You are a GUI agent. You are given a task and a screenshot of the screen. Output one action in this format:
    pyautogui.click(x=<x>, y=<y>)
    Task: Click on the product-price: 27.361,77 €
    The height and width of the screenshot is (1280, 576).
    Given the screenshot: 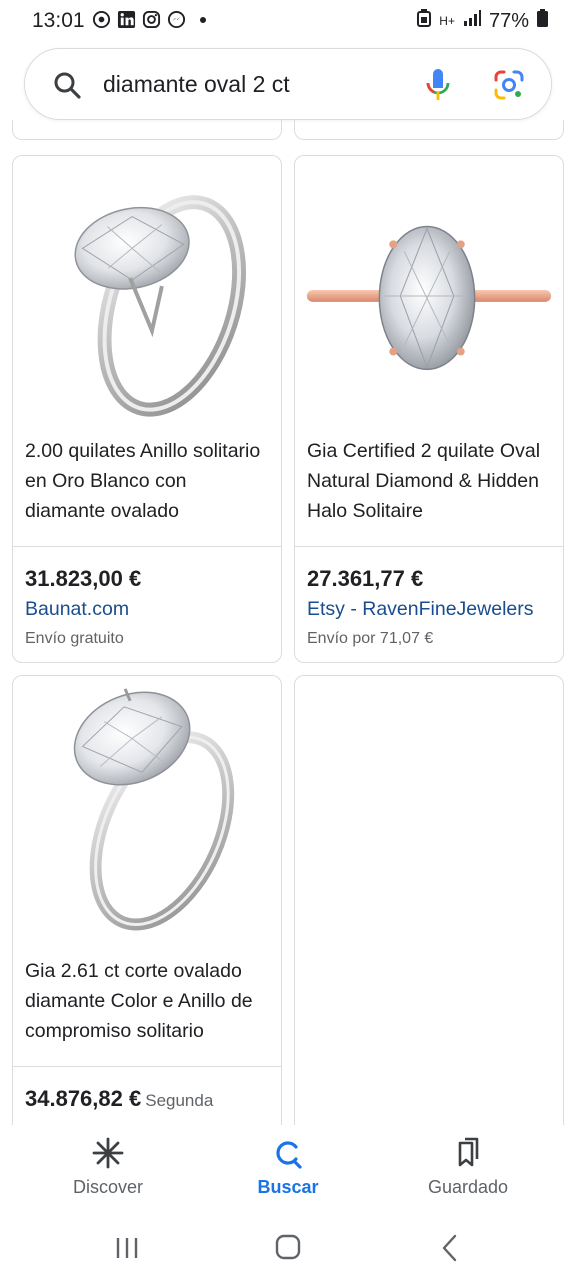 What is the action you would take?
    pyautogui.click(x=365, y=578)
    